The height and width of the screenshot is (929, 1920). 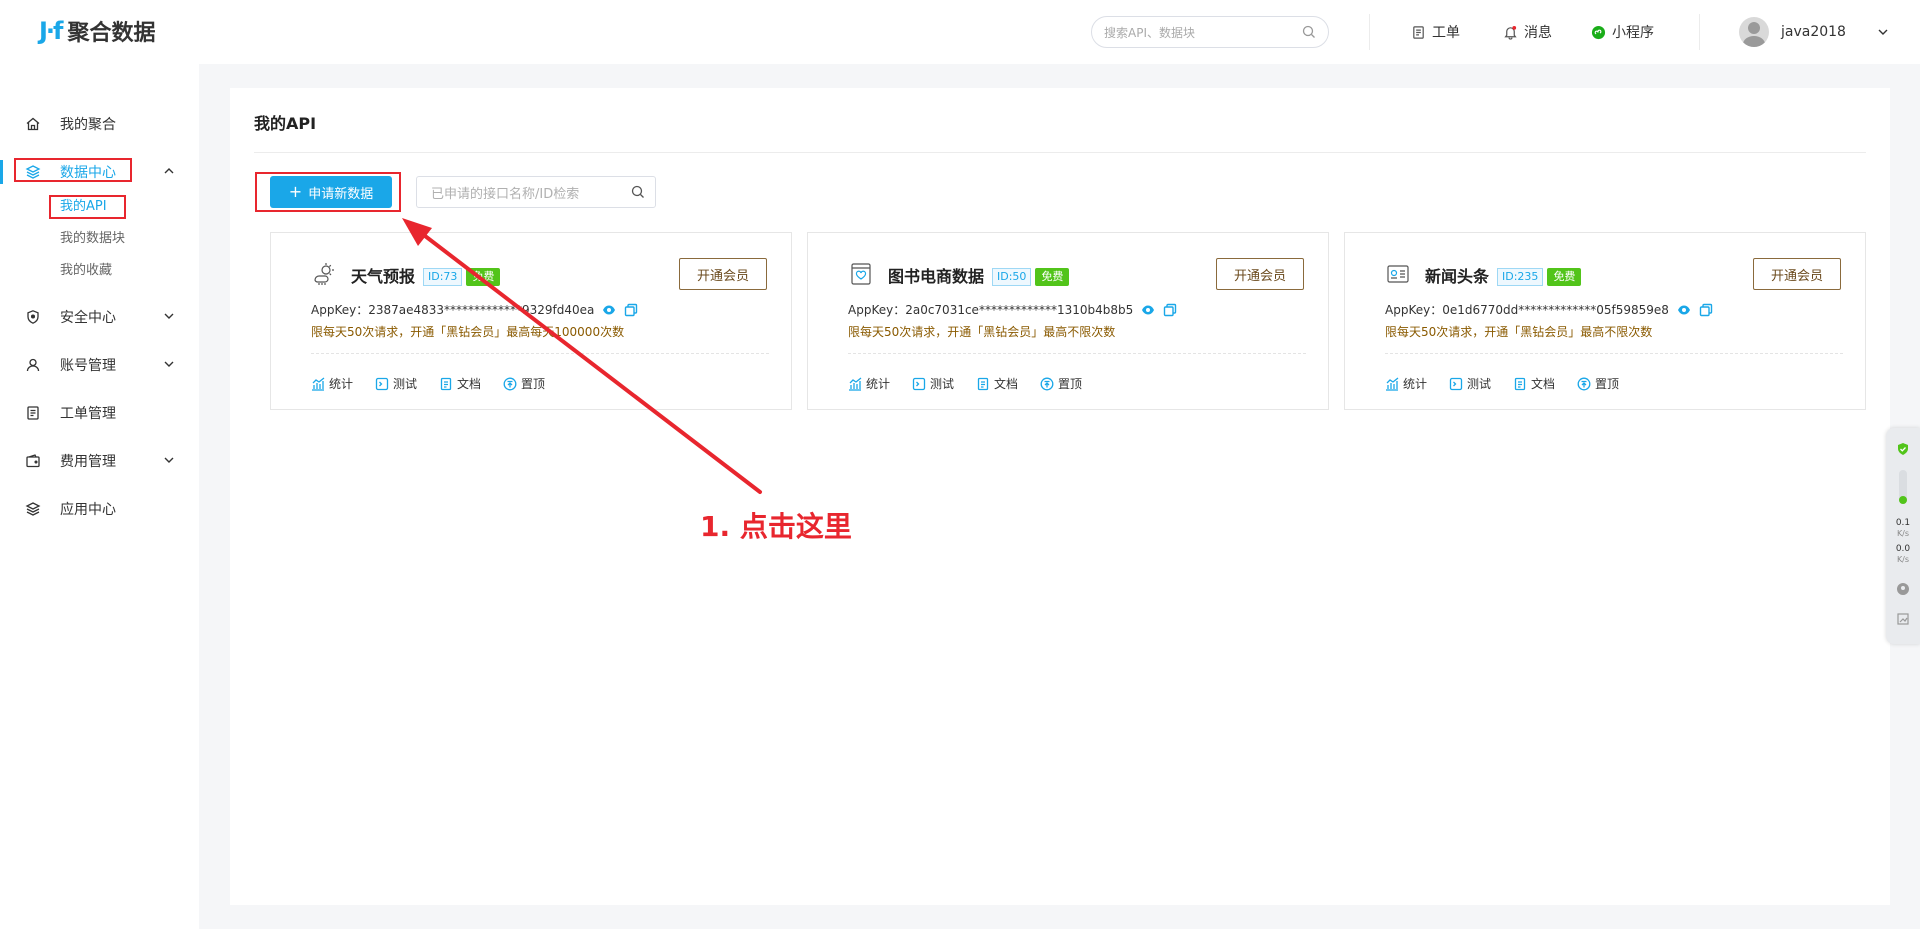 I want to click on header-link-label: 工单, so click(x=1446, y=33).